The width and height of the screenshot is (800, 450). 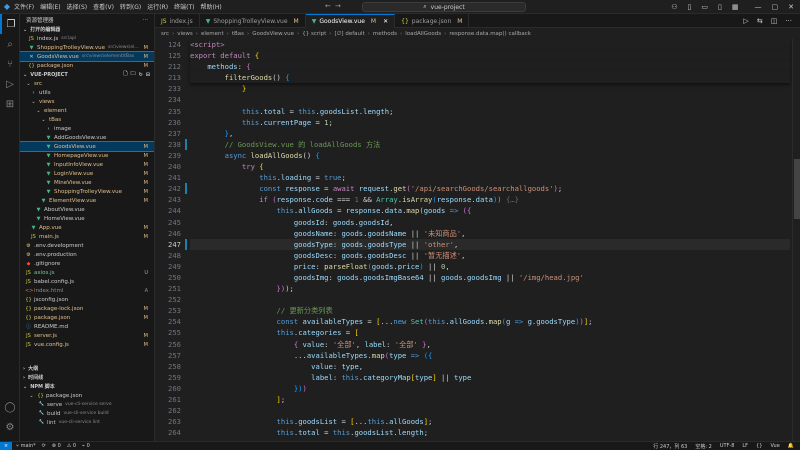 I want to click on breadcrumb-item: response.data.map() callback, so click(x=490, y=34).